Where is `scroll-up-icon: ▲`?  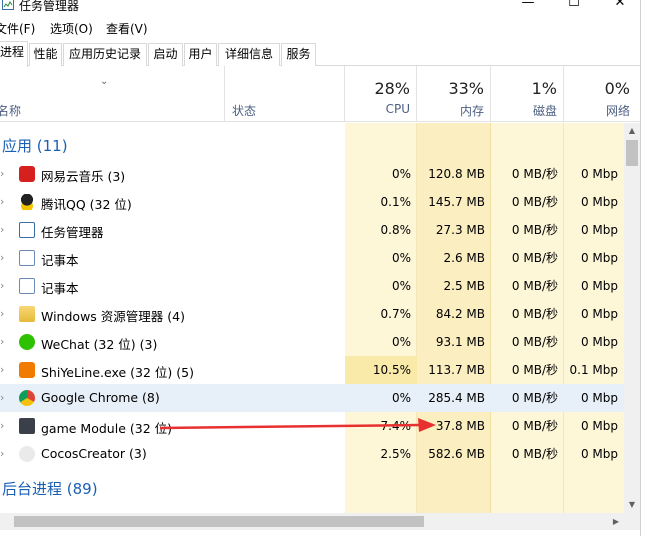 scroll-up-icon: ▲ is located at coordinates (632, 131).